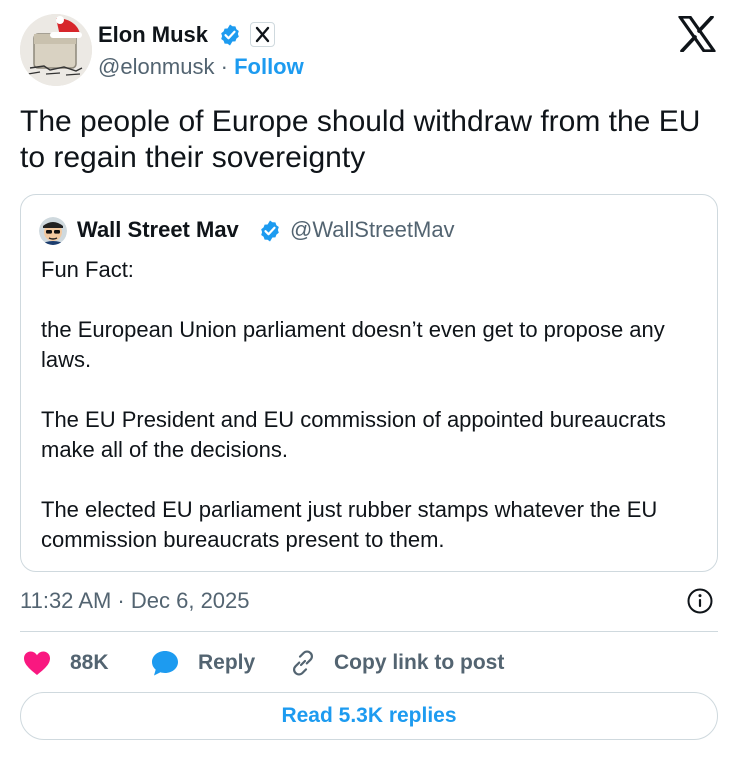 The image size is (736, 760). I want to click on reply-bubble-icon, so click(165, 663).